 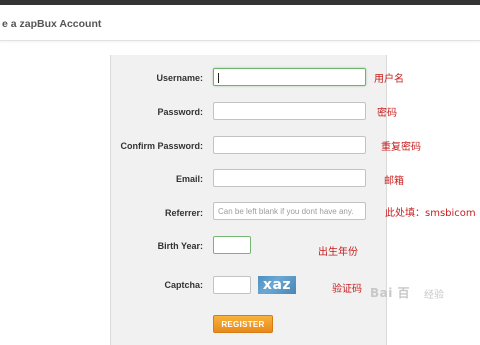 What do you see at coordinates (232, 245) in the screenshot?
I see `birth-year-input` at bounding box center [232, 245].